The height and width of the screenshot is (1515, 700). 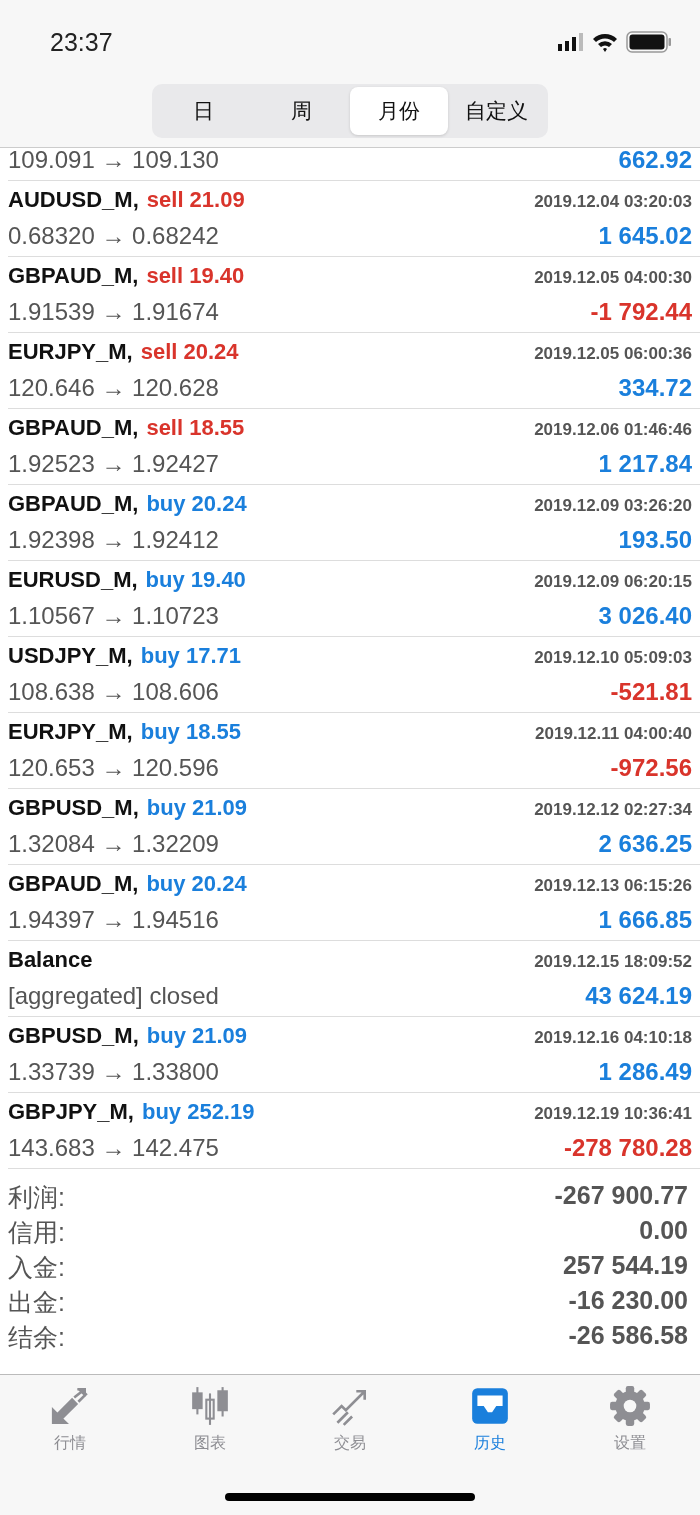 I want to click on price-range: 1.92398 → 1.92412, so click(x=113, y=540).